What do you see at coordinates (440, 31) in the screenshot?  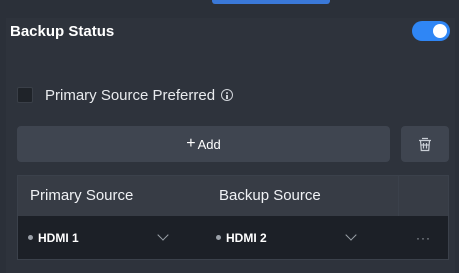 I see `toggle-knob` at bounding box center [440, 31].